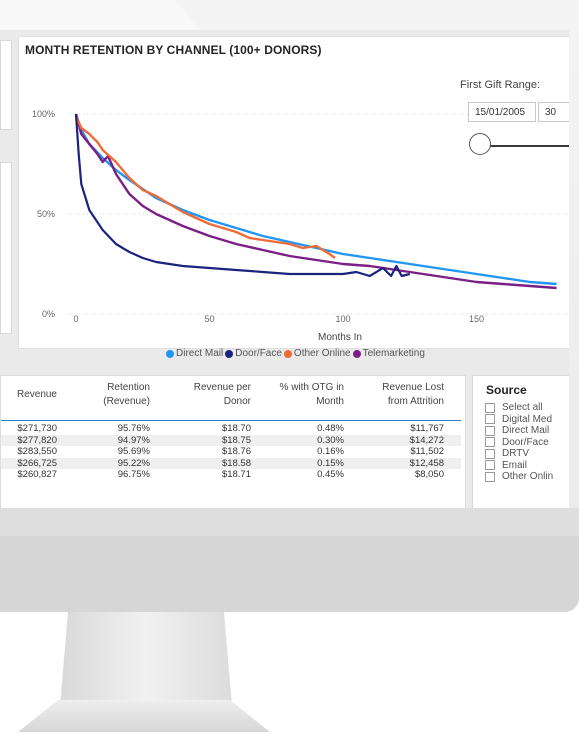 This screenshot has height=738, width=579. Describe the element at coordinates (317, 353) in the screenshot. I see `legend-item-other-online: Other Online` at that location.